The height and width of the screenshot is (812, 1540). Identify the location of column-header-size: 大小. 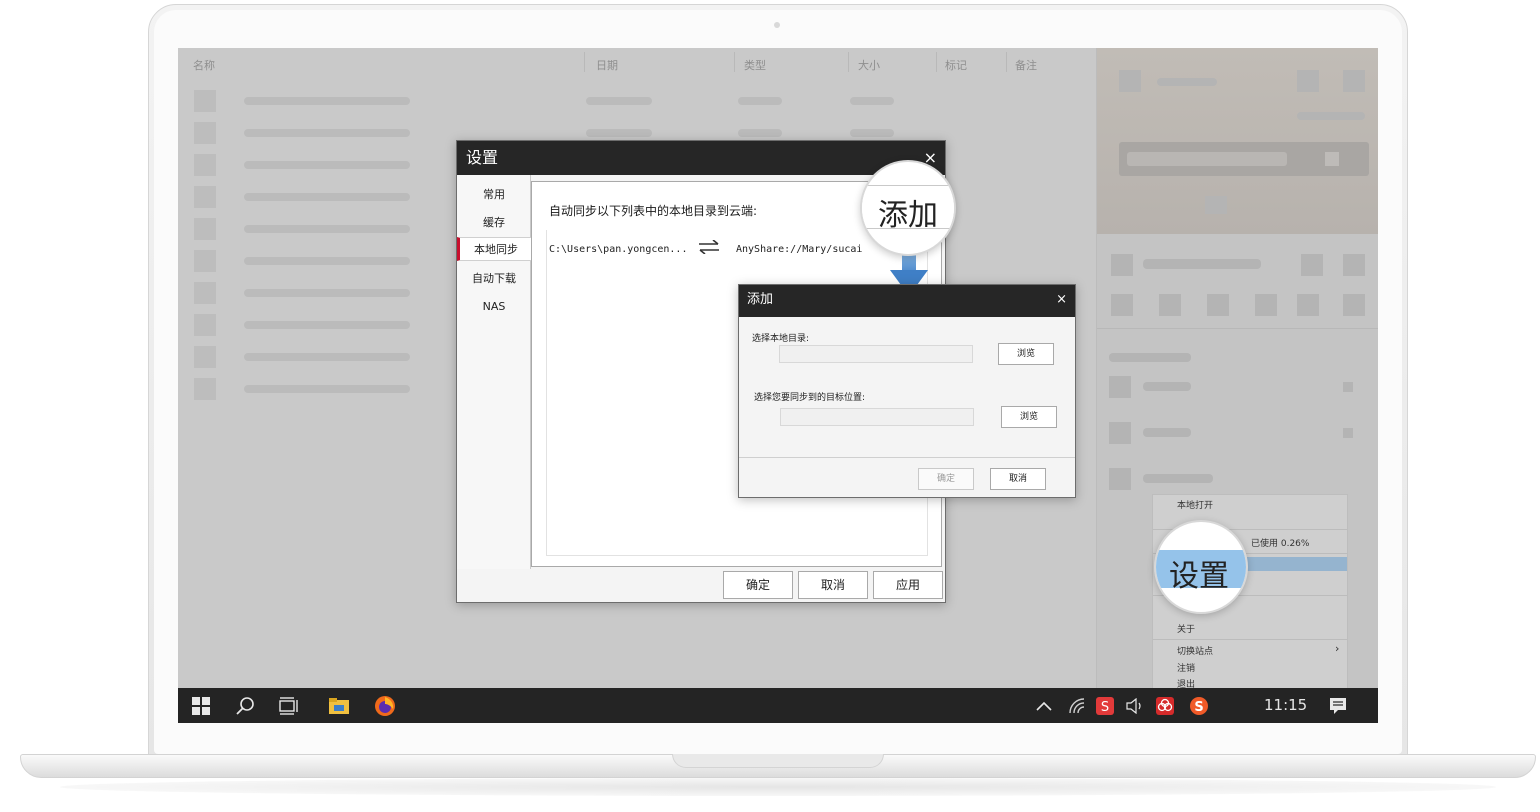
(869, 65).